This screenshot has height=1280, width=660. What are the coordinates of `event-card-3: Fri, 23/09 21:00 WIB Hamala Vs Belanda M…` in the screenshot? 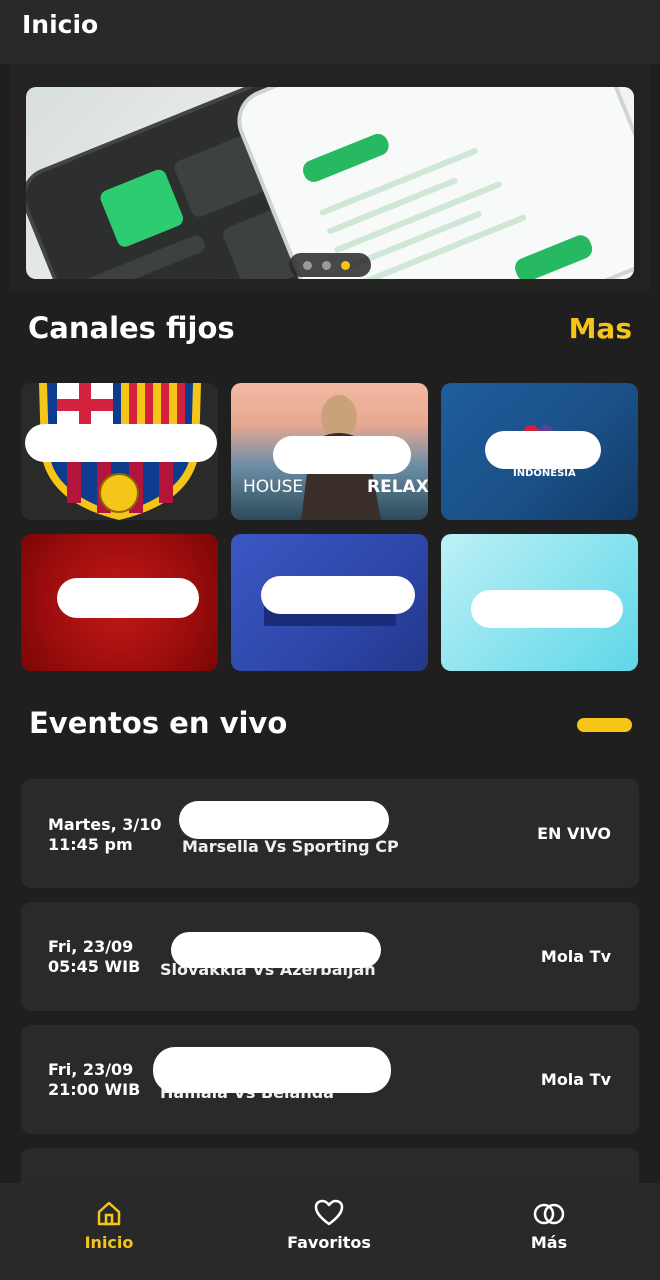 It's located at (330, 1079).